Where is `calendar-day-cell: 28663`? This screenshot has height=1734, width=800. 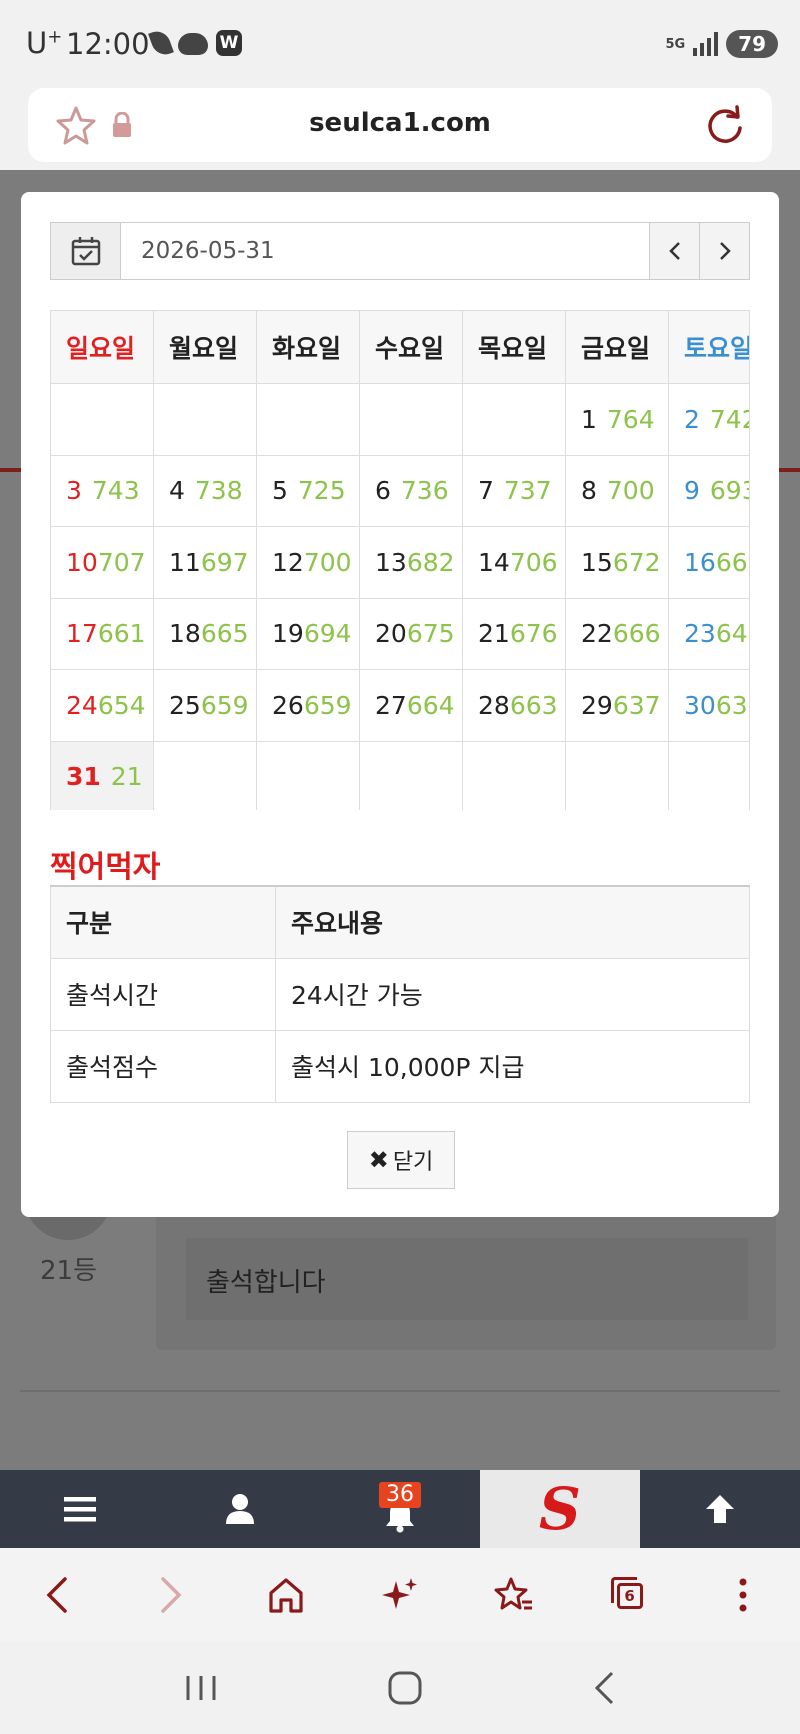
calendar-day-cell: 28663 is located at coordinates (514, 705).